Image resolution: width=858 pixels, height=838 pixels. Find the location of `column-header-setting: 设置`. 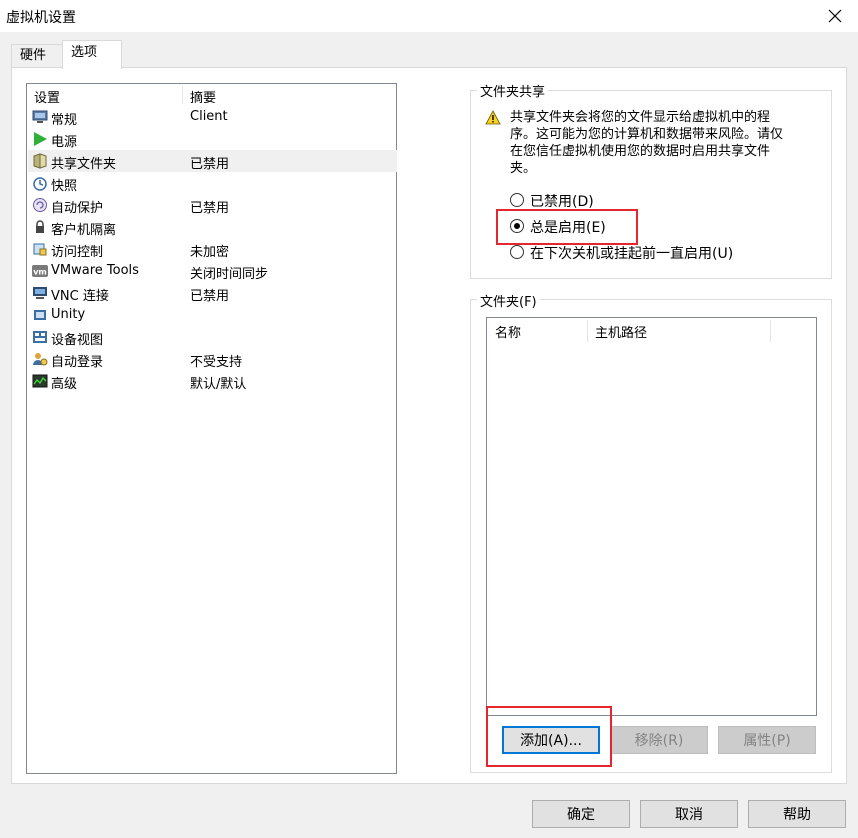

column-header-setting: 设置 is located at coordinates (47, 96).